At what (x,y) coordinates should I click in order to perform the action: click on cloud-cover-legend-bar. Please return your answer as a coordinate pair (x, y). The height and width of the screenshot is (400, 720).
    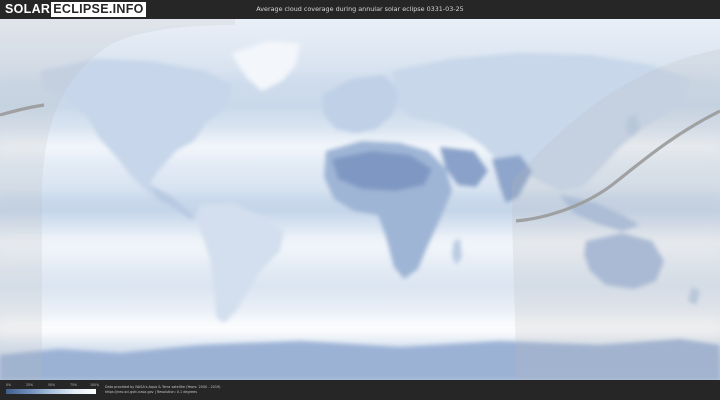
    Looking at the image, I should click on (51, 391).